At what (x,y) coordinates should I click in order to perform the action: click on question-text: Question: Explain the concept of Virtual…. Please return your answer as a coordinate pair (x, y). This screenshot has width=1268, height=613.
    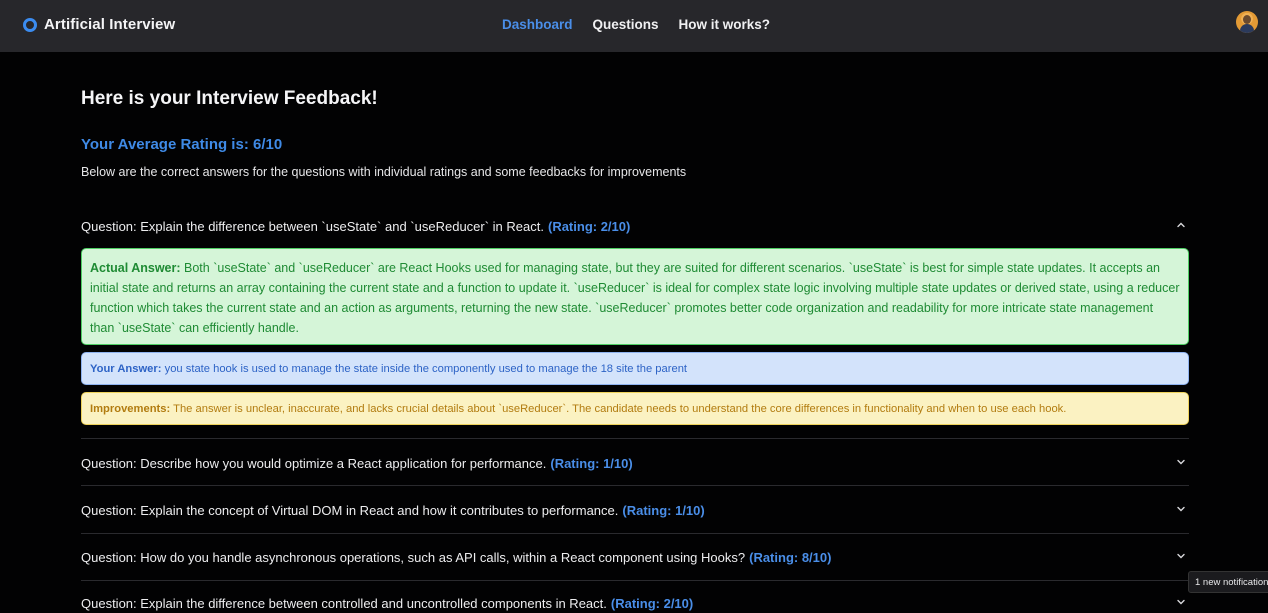
    Looking at the image, I should click on (350, 510).